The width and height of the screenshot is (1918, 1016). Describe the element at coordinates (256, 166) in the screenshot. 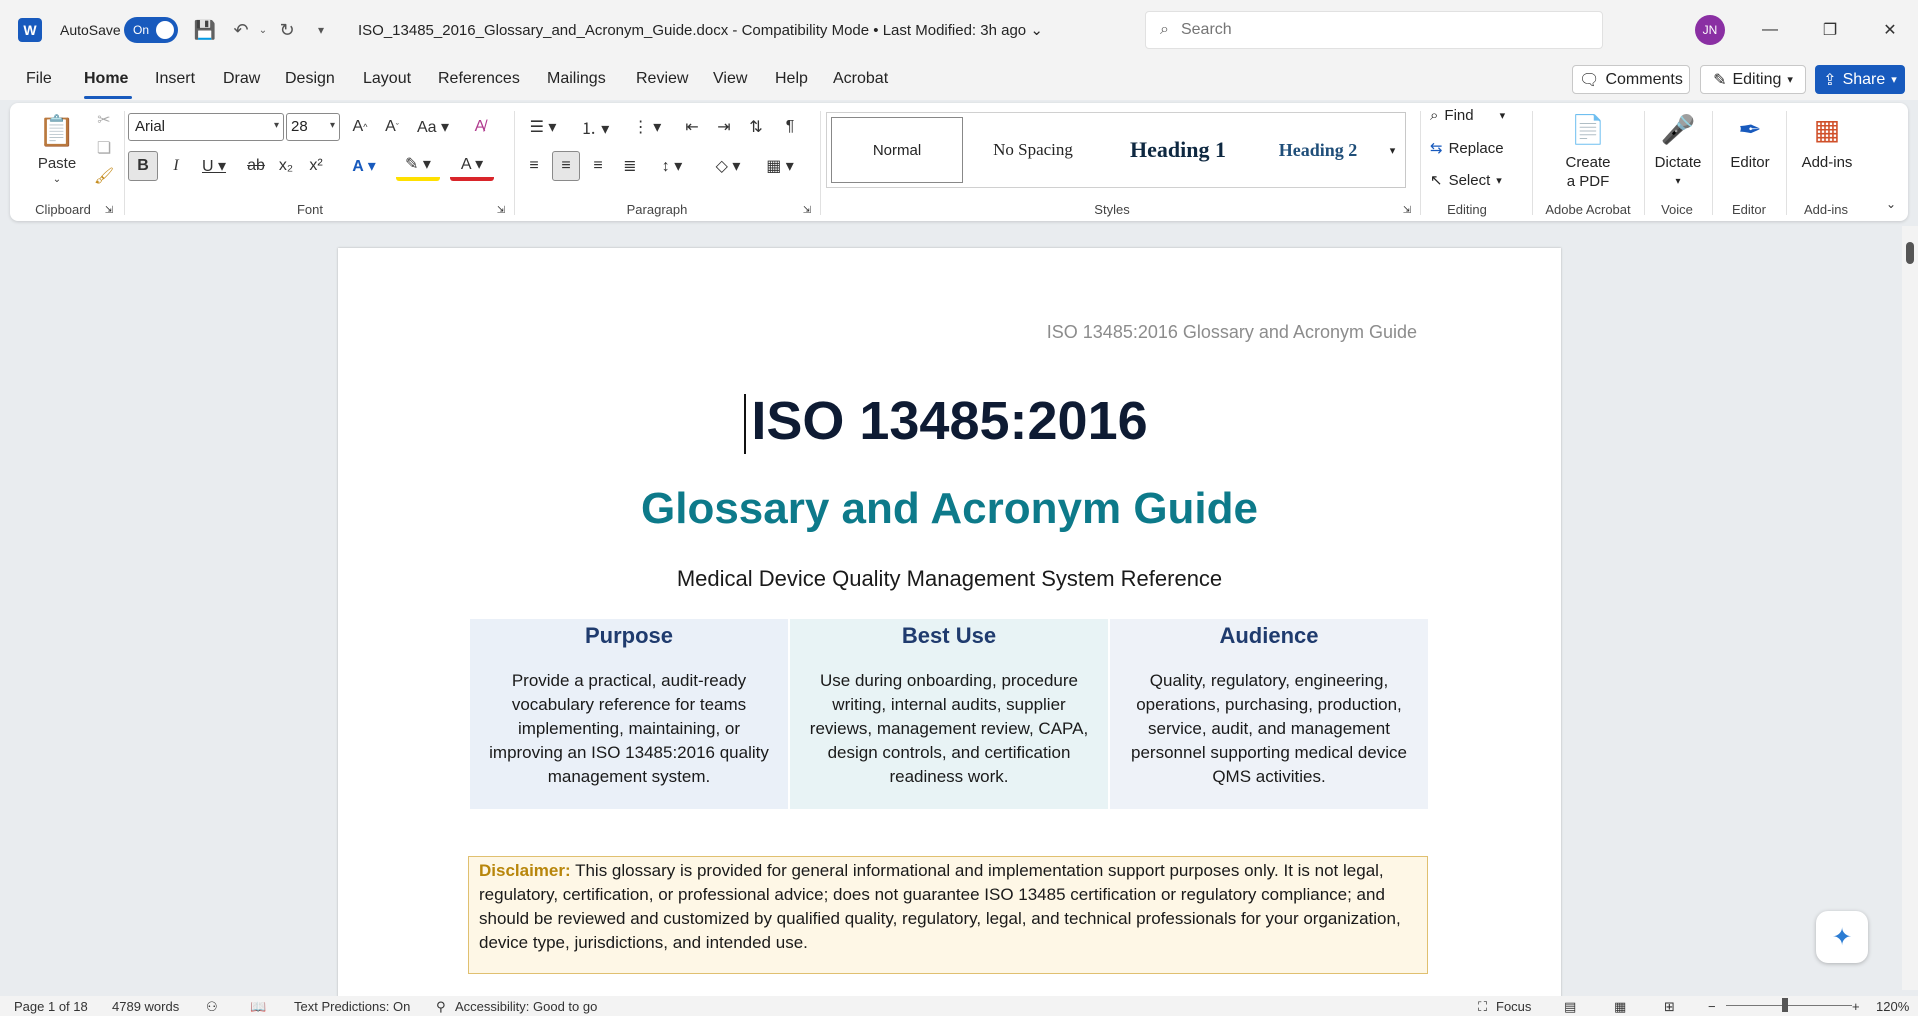

I see `strikethrough-button: ab` at that location.